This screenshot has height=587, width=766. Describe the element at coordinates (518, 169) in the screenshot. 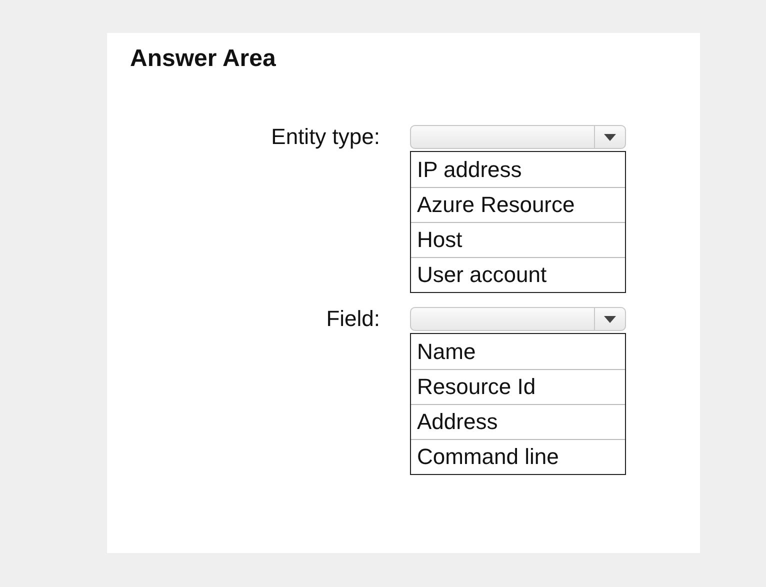

I see `list-option: IP address` at that location.